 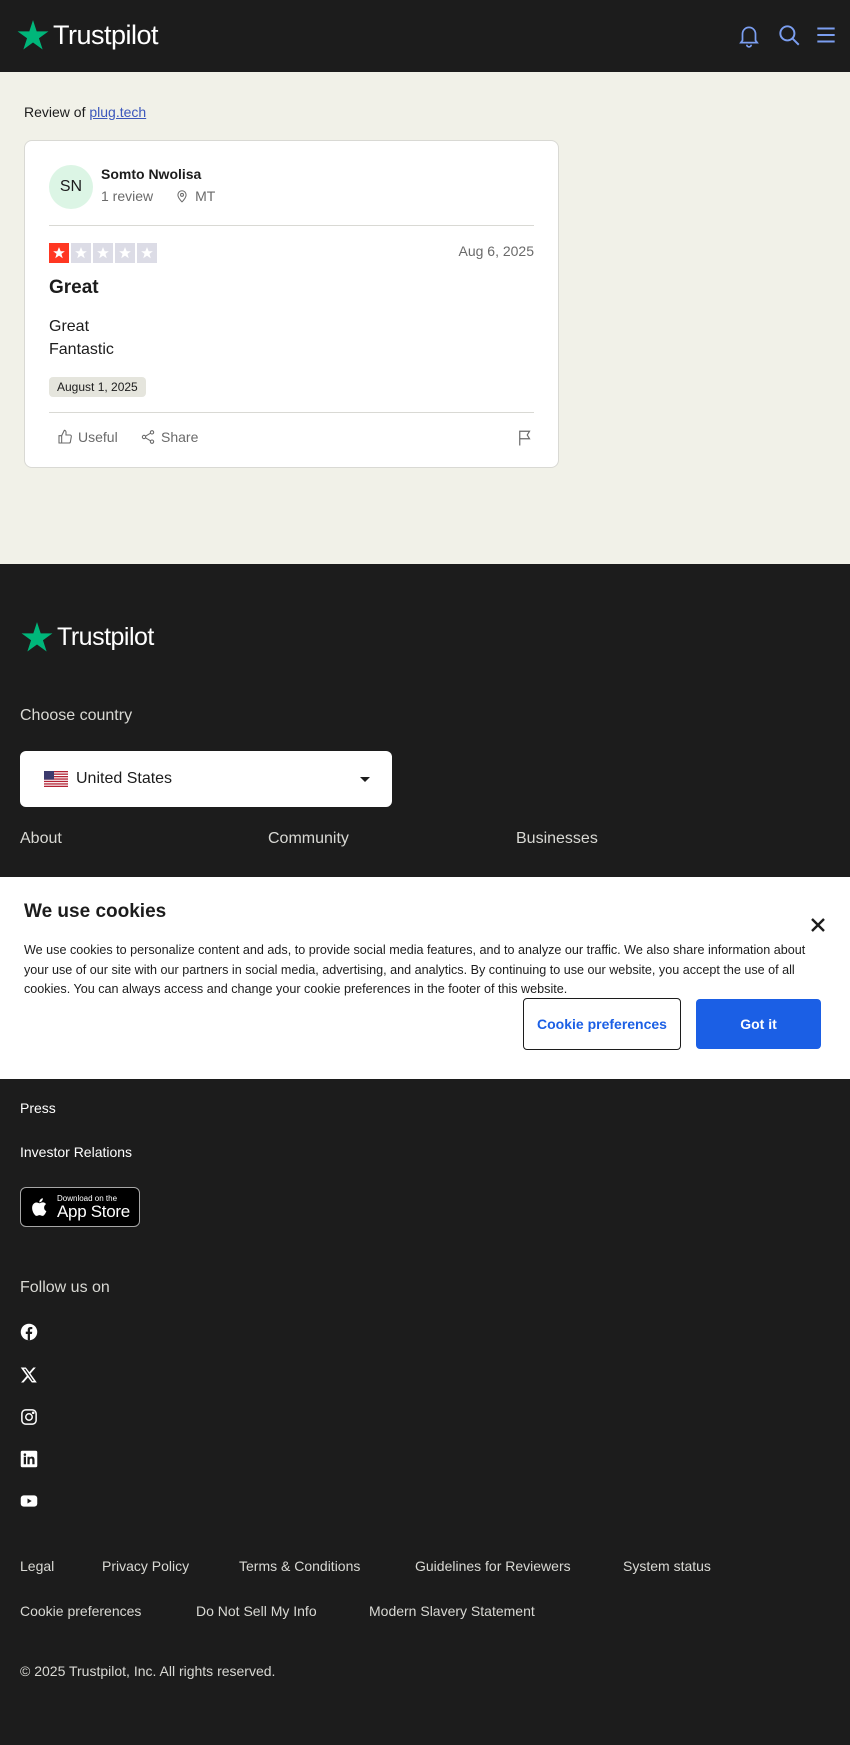 I want to click on system-status-link: System status, so click(x=667, y=1566).